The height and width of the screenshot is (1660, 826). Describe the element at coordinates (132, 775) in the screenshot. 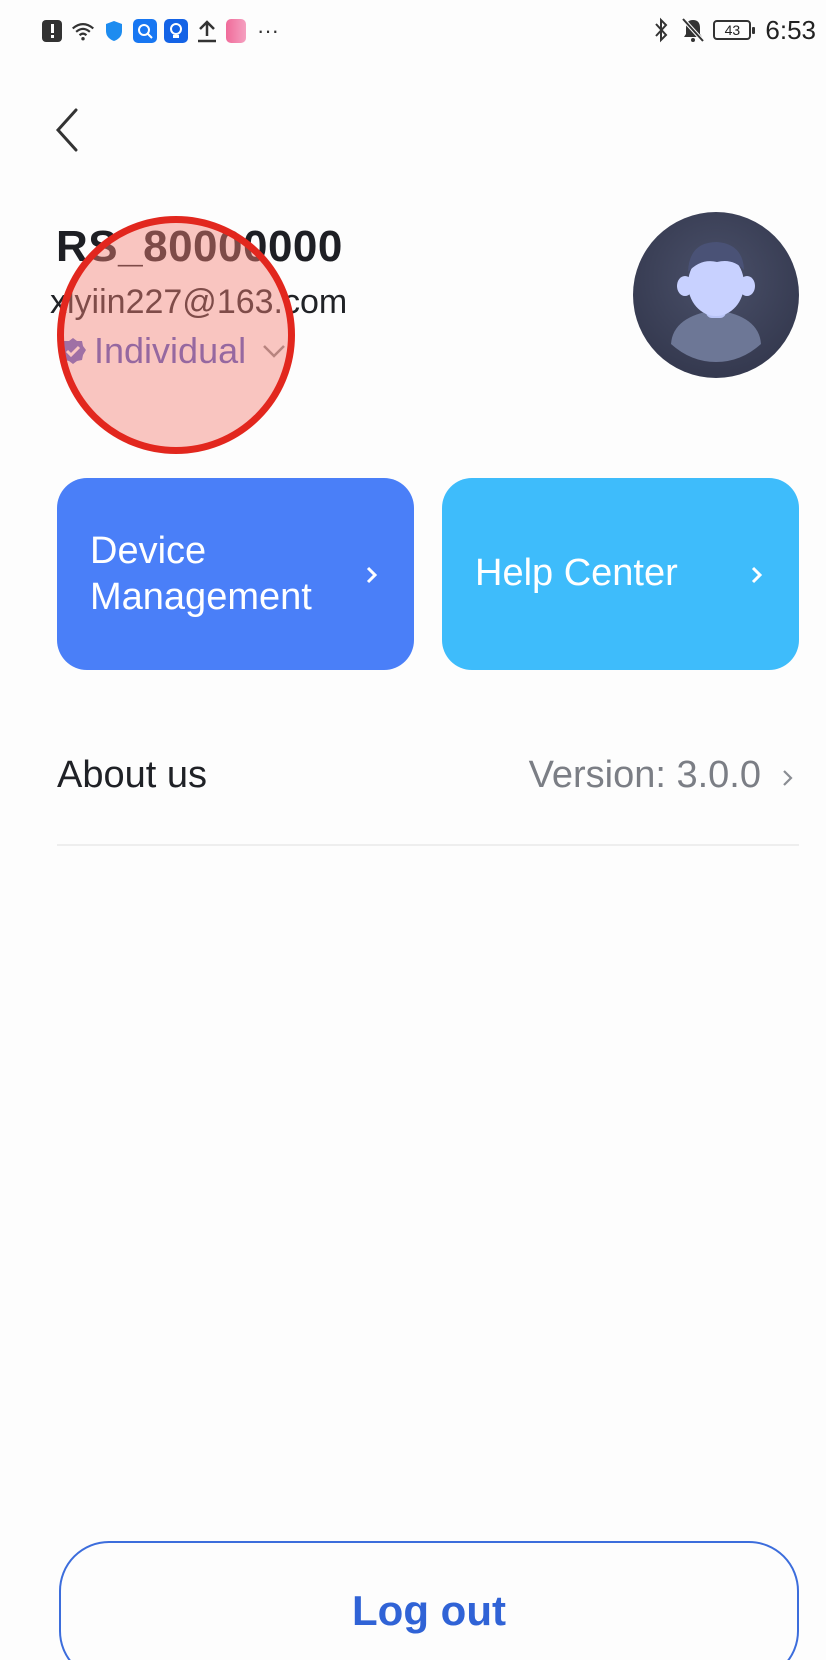

I see `about-us-label: About us` at that location.